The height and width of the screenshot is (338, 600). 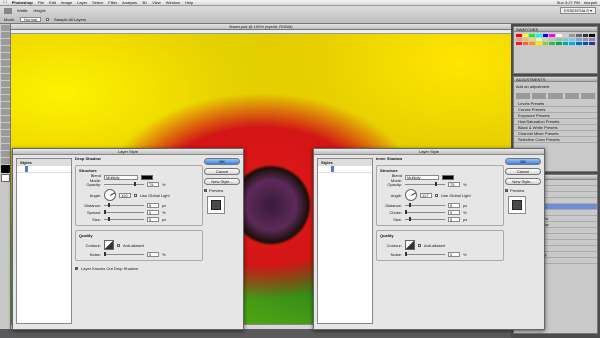 I want to click on menu-view: View, so click(x=156, y=2).